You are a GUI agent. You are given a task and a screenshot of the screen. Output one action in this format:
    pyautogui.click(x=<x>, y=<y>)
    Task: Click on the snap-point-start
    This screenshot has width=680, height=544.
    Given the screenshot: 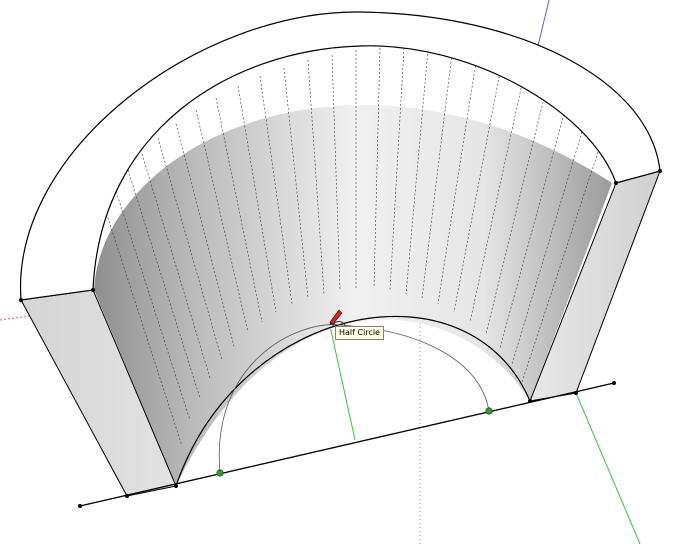 What is the action you would take?
    pyautogui.click(x=220, y=473)
    